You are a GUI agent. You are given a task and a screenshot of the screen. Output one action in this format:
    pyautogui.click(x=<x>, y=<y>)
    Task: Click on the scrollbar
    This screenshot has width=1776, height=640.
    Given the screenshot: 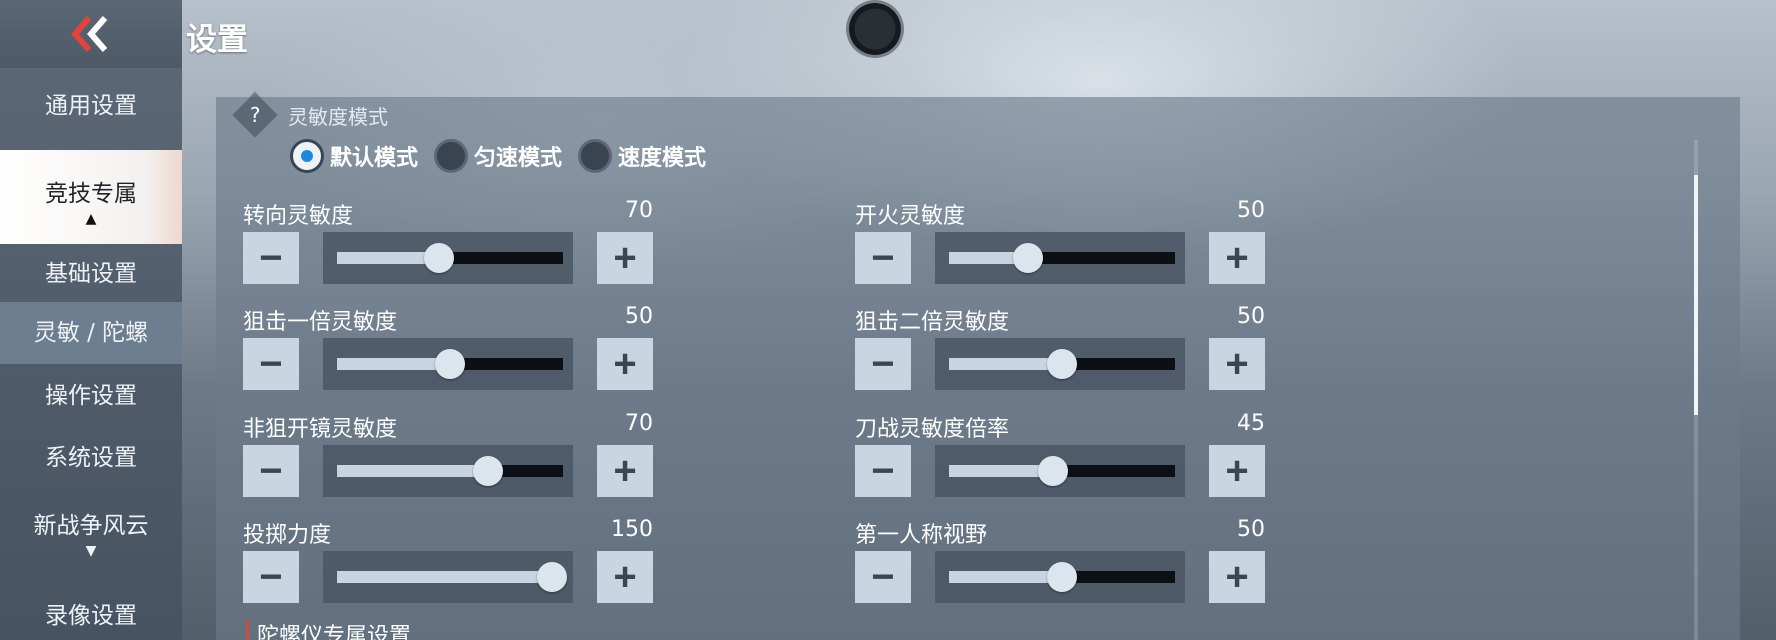 What is the action you would take?
    pyautogui.click(x=1696, y=390)
    